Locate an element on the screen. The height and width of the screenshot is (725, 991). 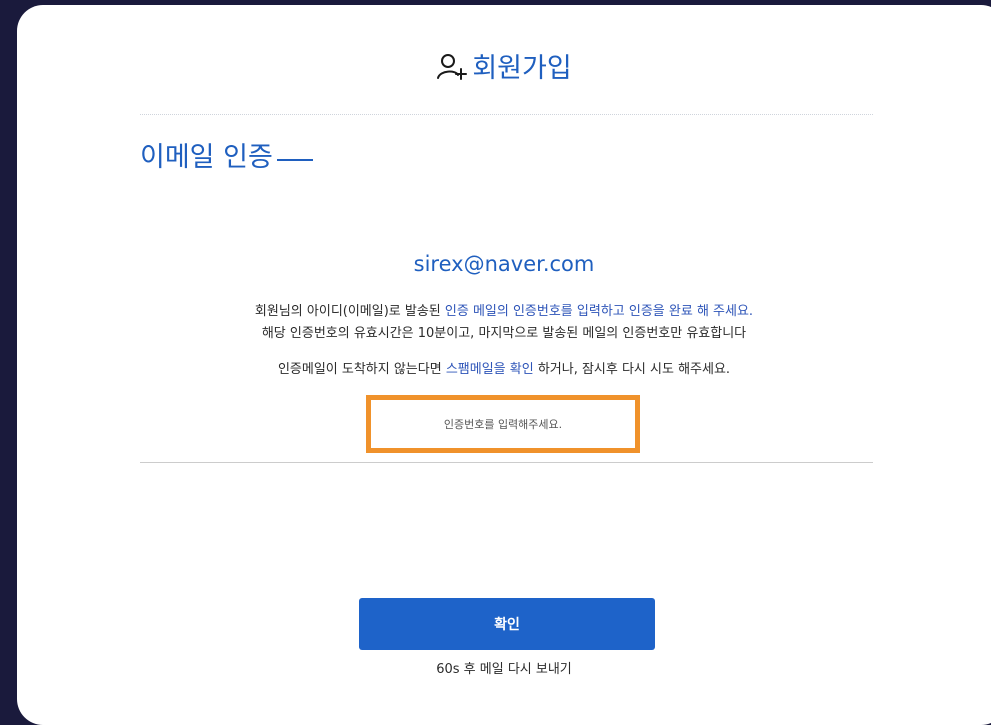
email-address: sirex@naver.com is located at coordinates (504, 264).